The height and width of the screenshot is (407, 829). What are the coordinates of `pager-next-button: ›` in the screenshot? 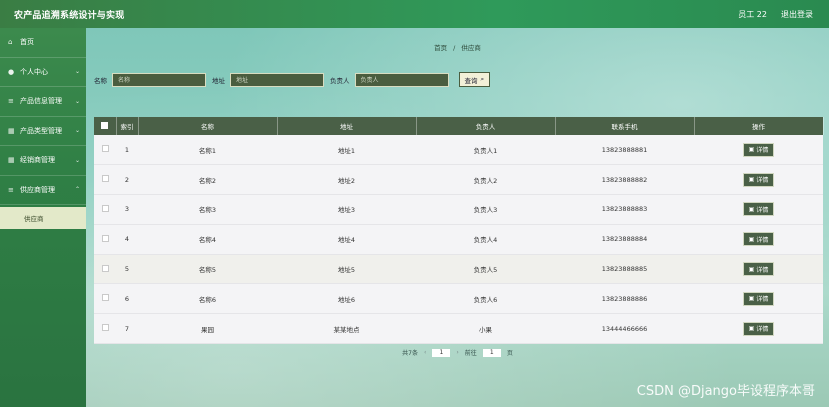 It's located at (457, 352).